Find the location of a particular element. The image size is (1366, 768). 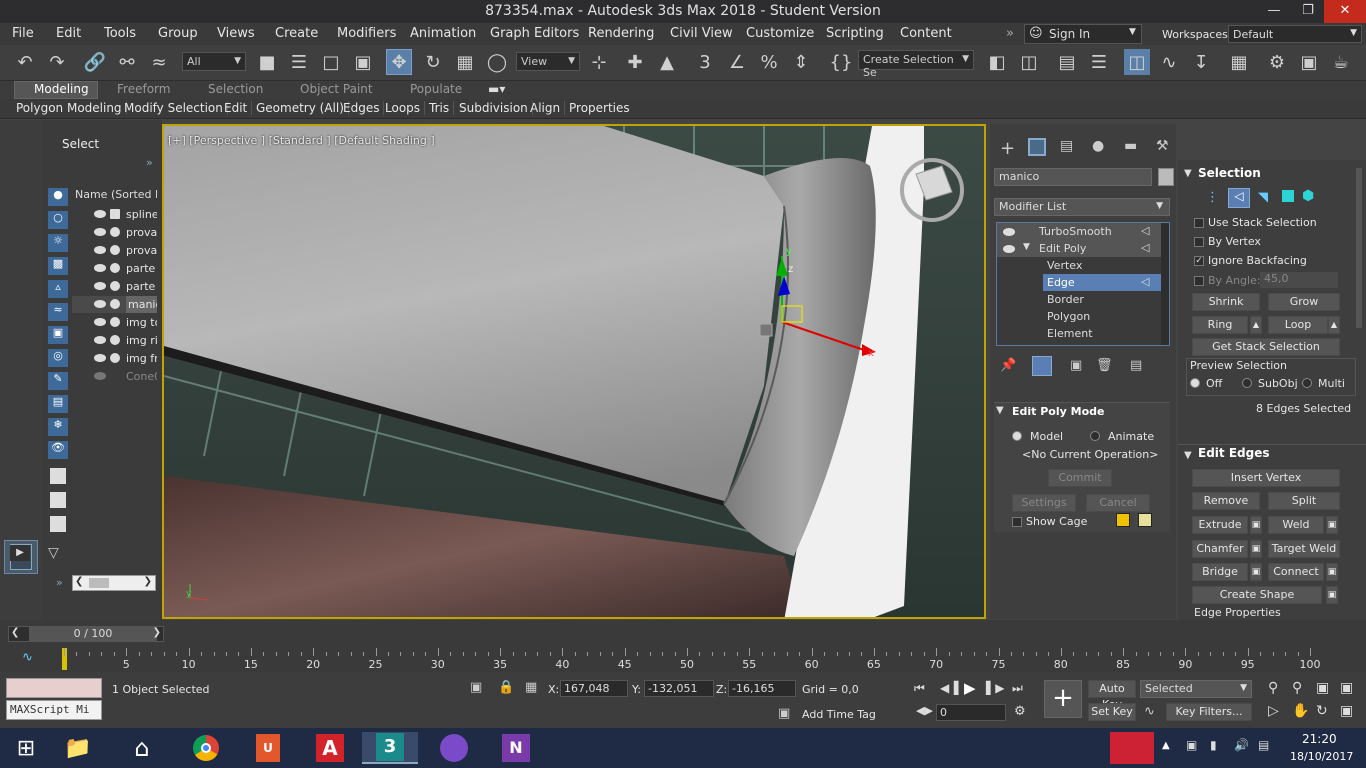

github-desktop-icon is located at coordinates (454, 748).